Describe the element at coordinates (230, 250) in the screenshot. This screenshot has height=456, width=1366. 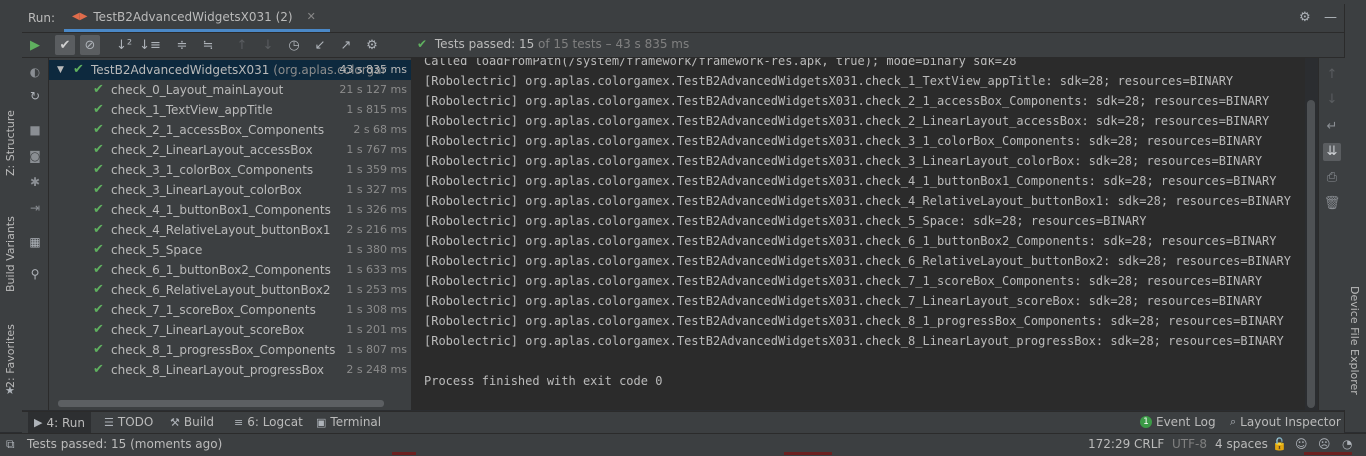
I see `test-row: ✔ check_5_Space 1 s 380 ms` at that location.